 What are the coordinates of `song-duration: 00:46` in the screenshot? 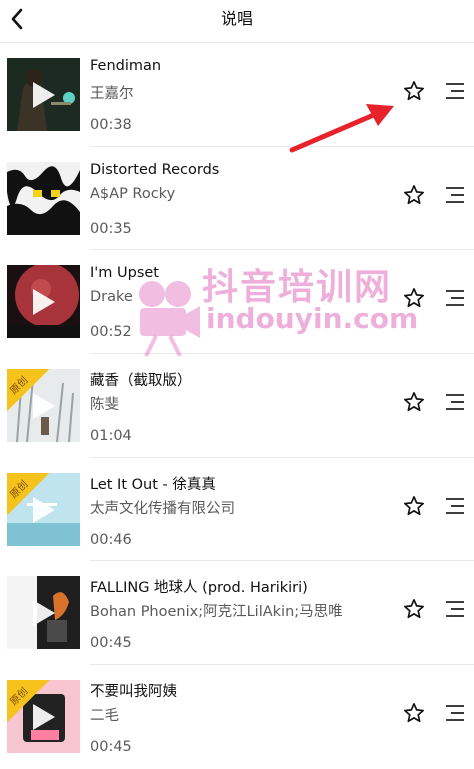 It's located at (111, 539).